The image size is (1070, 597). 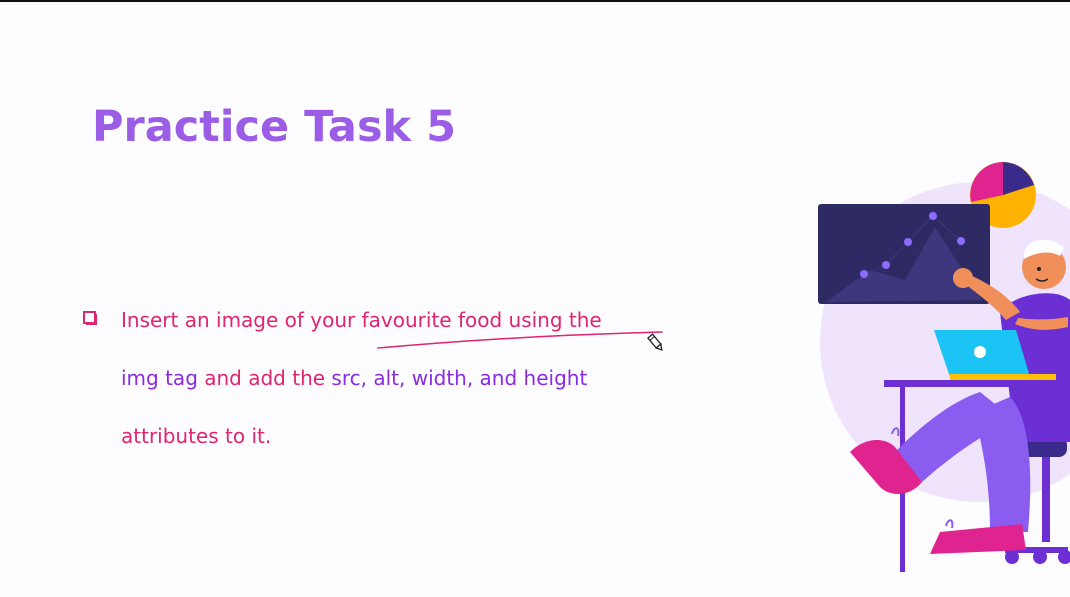 What do you see at coordinates (90, 318) in the screenshot?
I see `checkbox-square-icon` at bounding box center [90, 318].